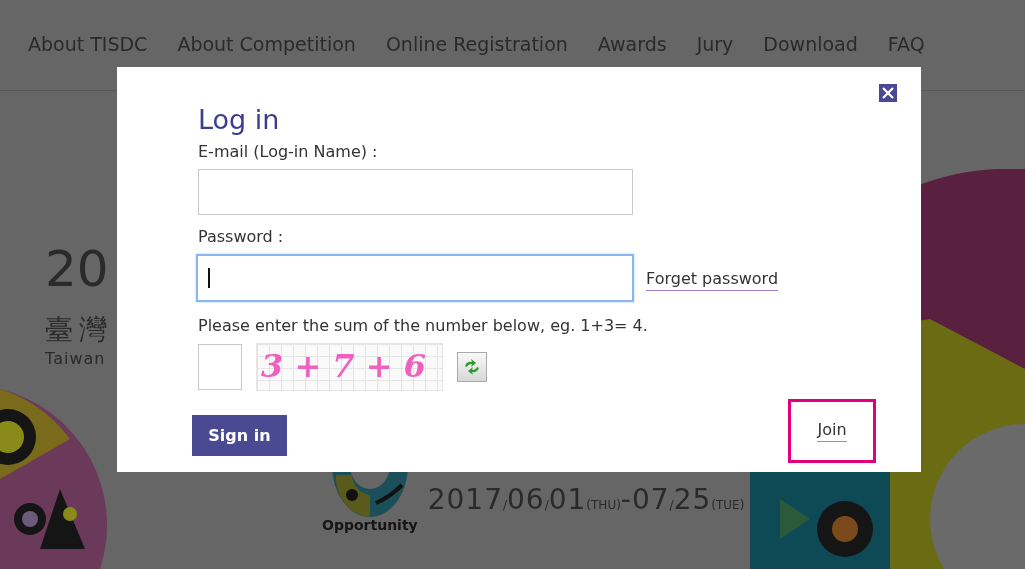 This screenshot has height=569, width=1025. Describe the element at coordinates (712, 280) in the screenshot. I see `forgot-password-link: Forget password` at that location.